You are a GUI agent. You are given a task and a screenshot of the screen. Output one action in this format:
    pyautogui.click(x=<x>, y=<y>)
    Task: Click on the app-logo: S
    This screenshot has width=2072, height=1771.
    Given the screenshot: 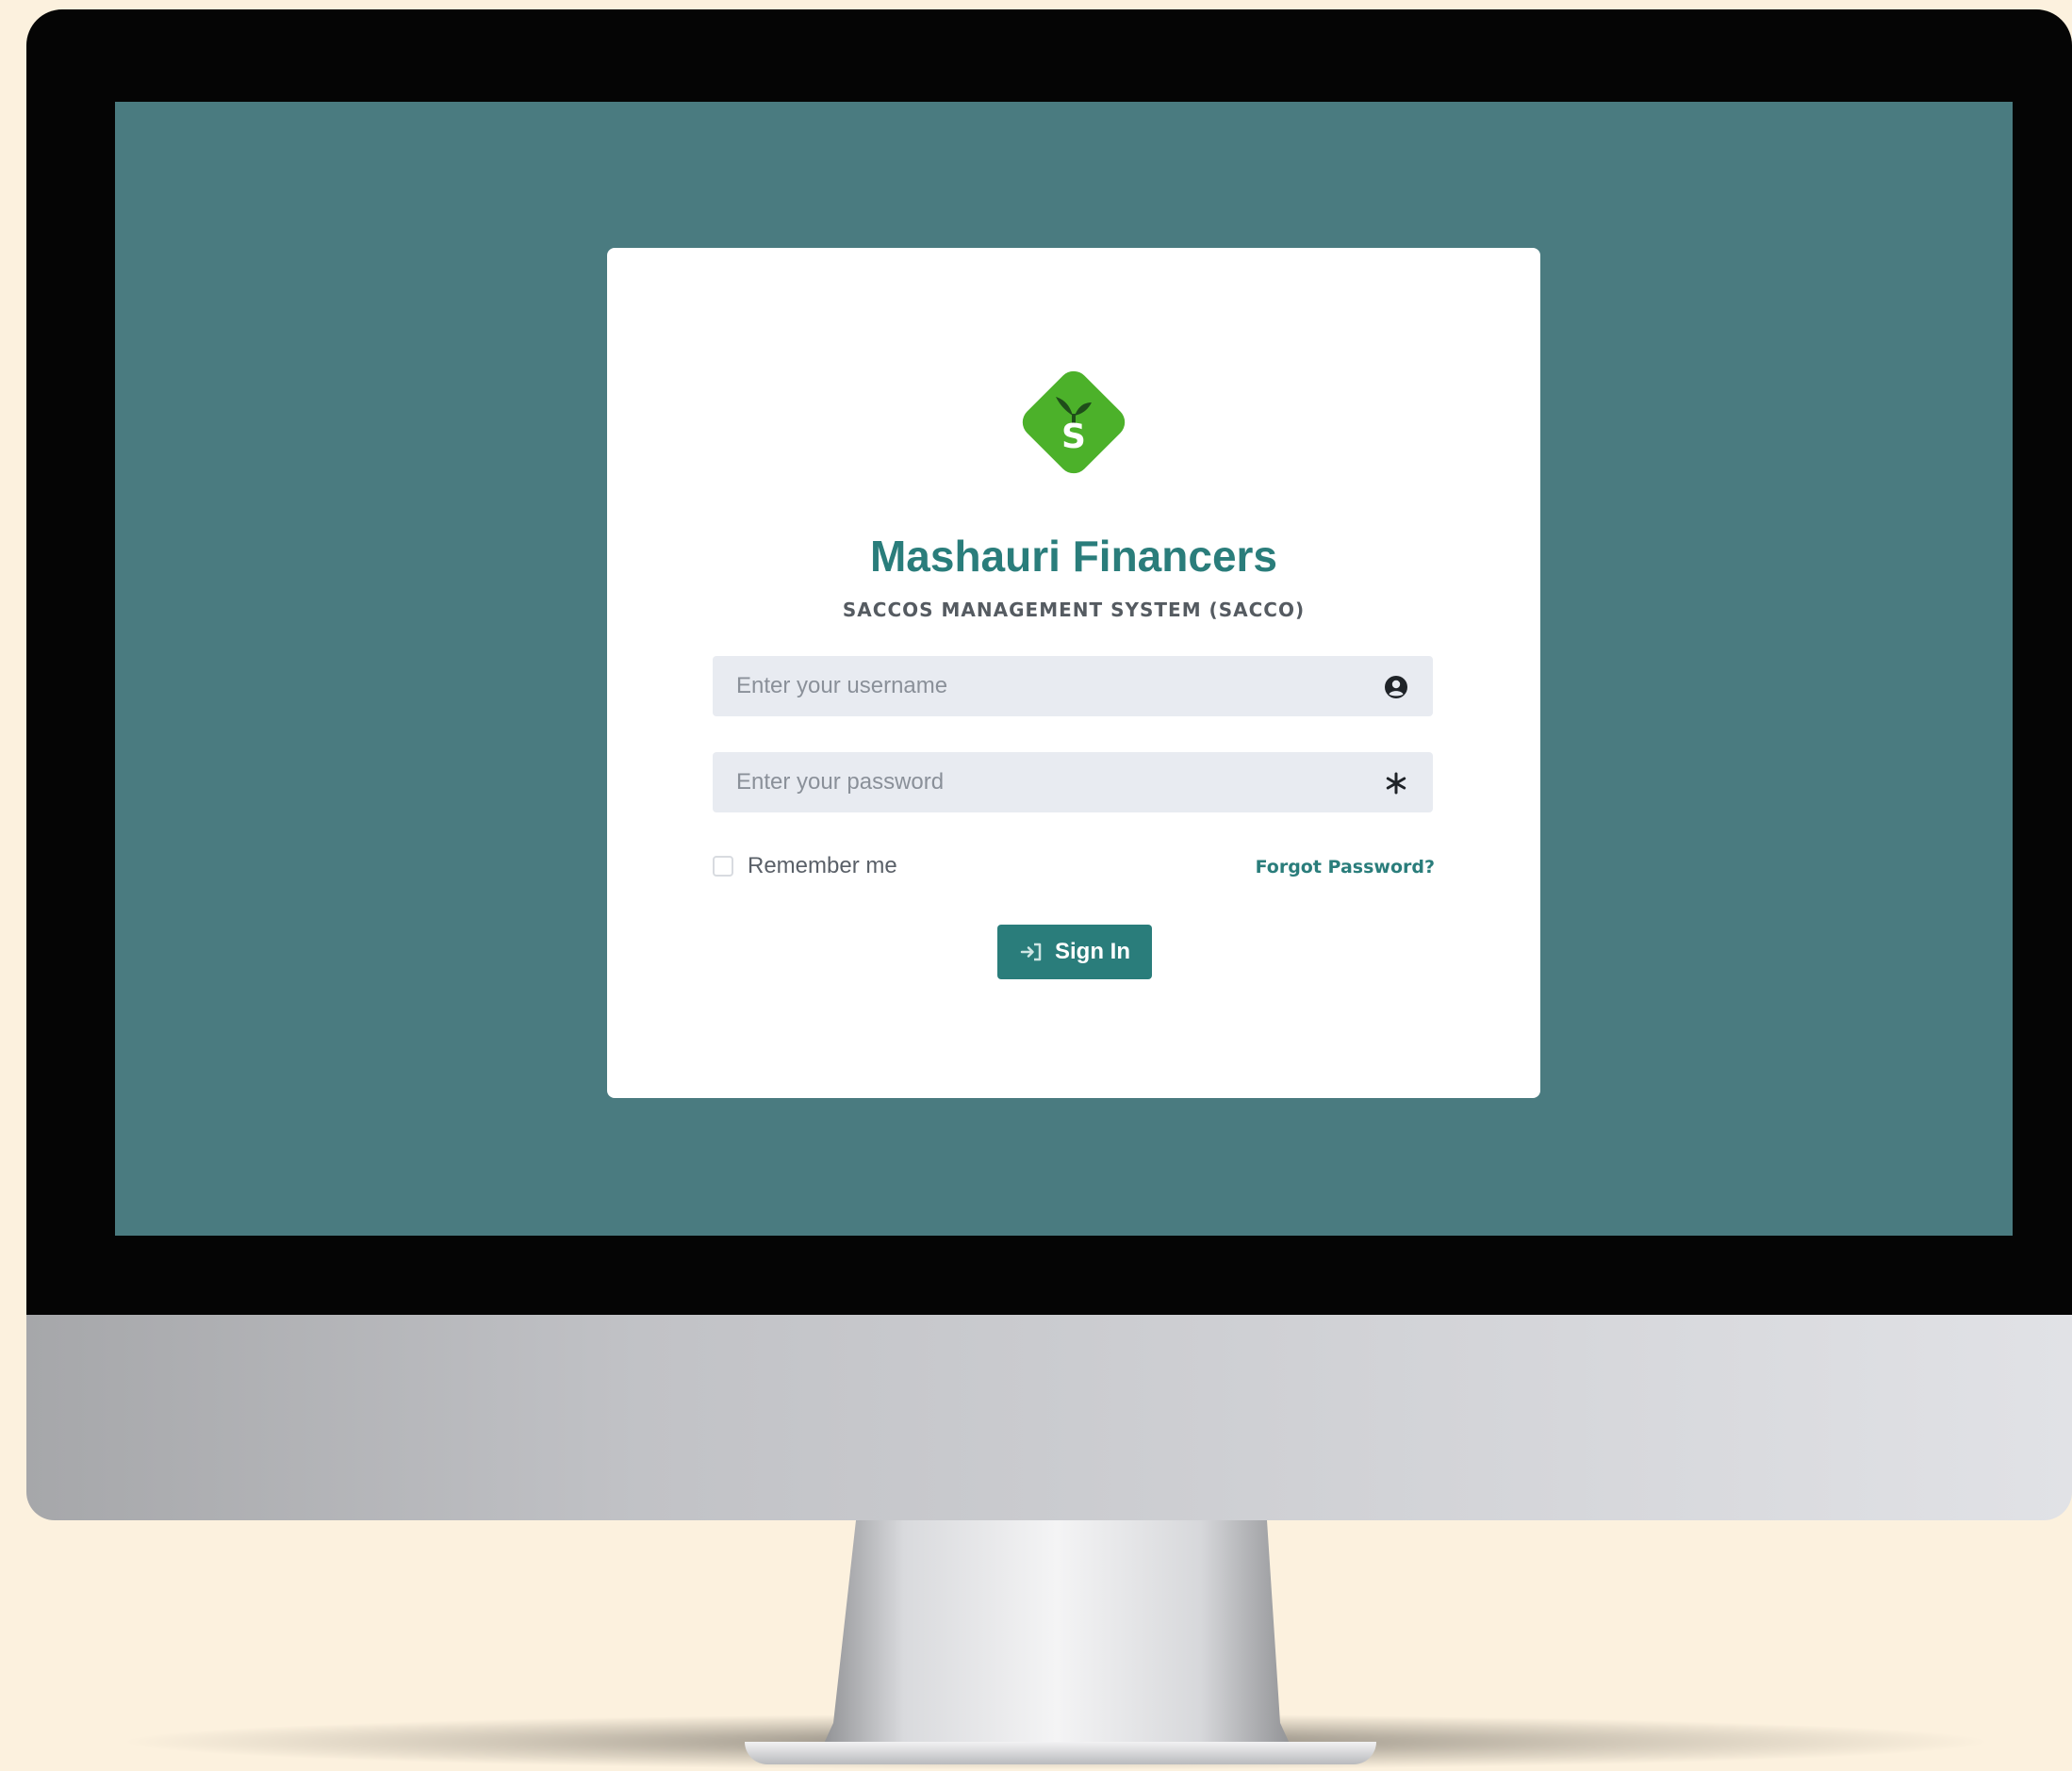 What is the action you would take?
    pyautogui.click(x=1073, y=422)
    